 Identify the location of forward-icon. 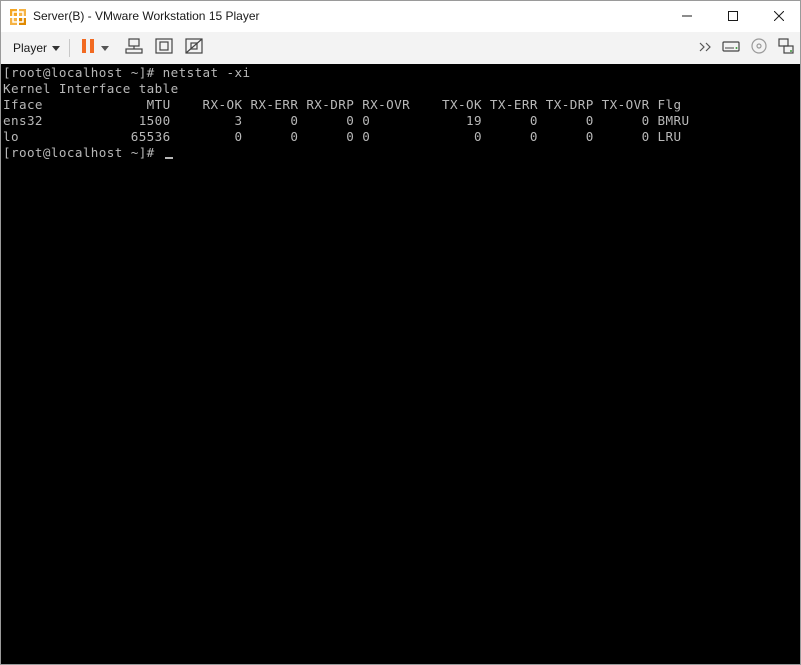
(706, 48).